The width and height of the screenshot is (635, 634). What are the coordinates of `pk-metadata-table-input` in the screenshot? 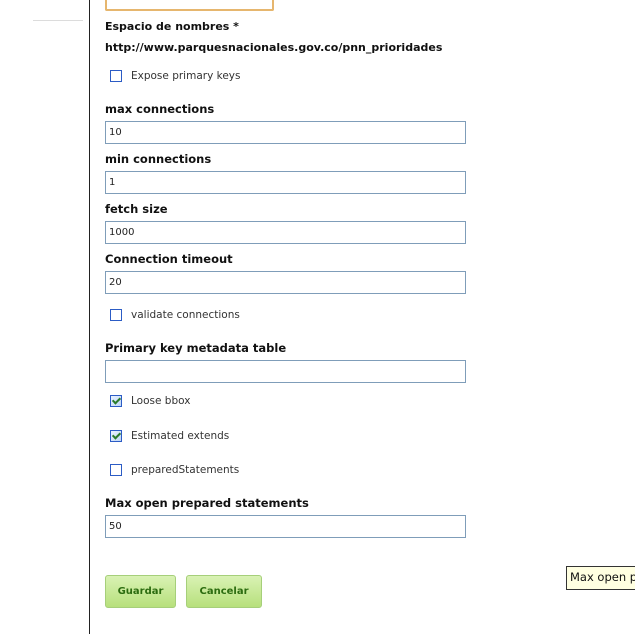 It's located at (285, 371).